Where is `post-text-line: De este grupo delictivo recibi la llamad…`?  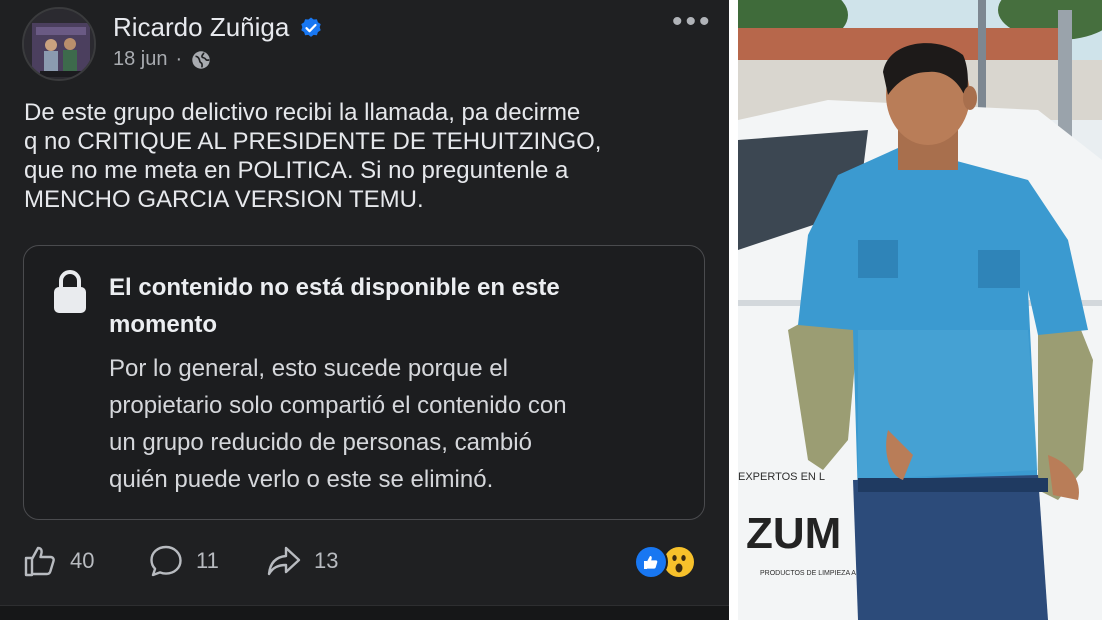
post-text-line: De este grupo delictivo recibi la llamad… is located at coordinates (302, 112).